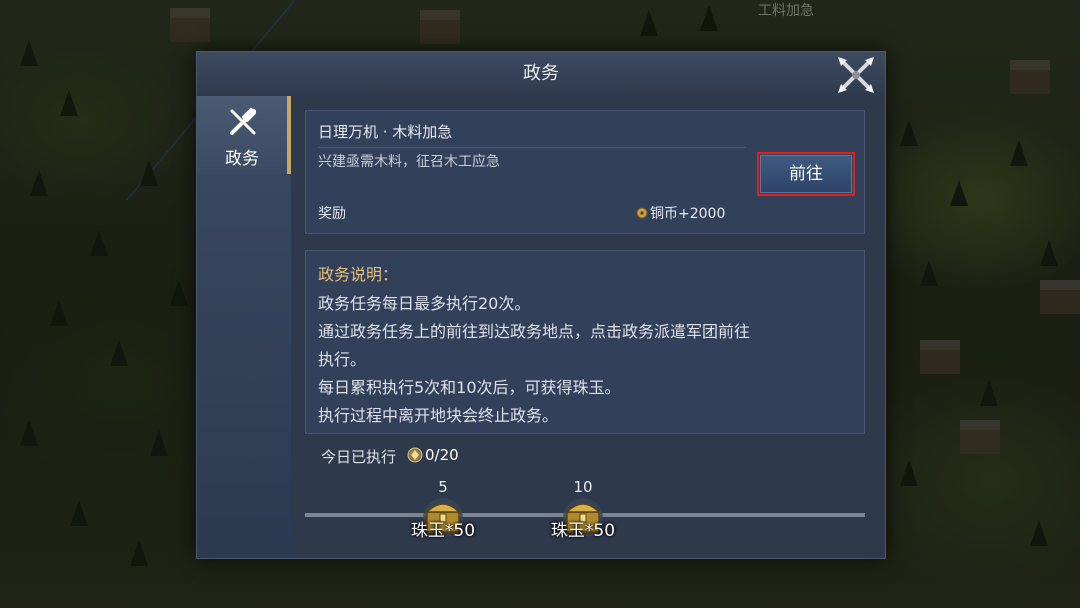 The width and height of the screenshot is (1080, 608). Describe the element at coordinates (358, 274) in the screenshot. I see `rules-heading: 政务说明：` at that location.